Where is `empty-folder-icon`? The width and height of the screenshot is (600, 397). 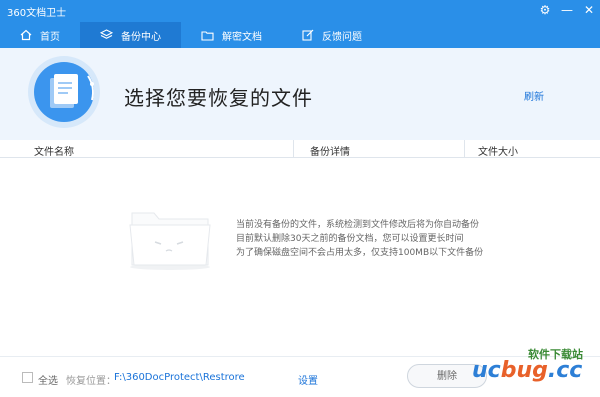
empty-folder-icon is located at coordinates (170, 238).